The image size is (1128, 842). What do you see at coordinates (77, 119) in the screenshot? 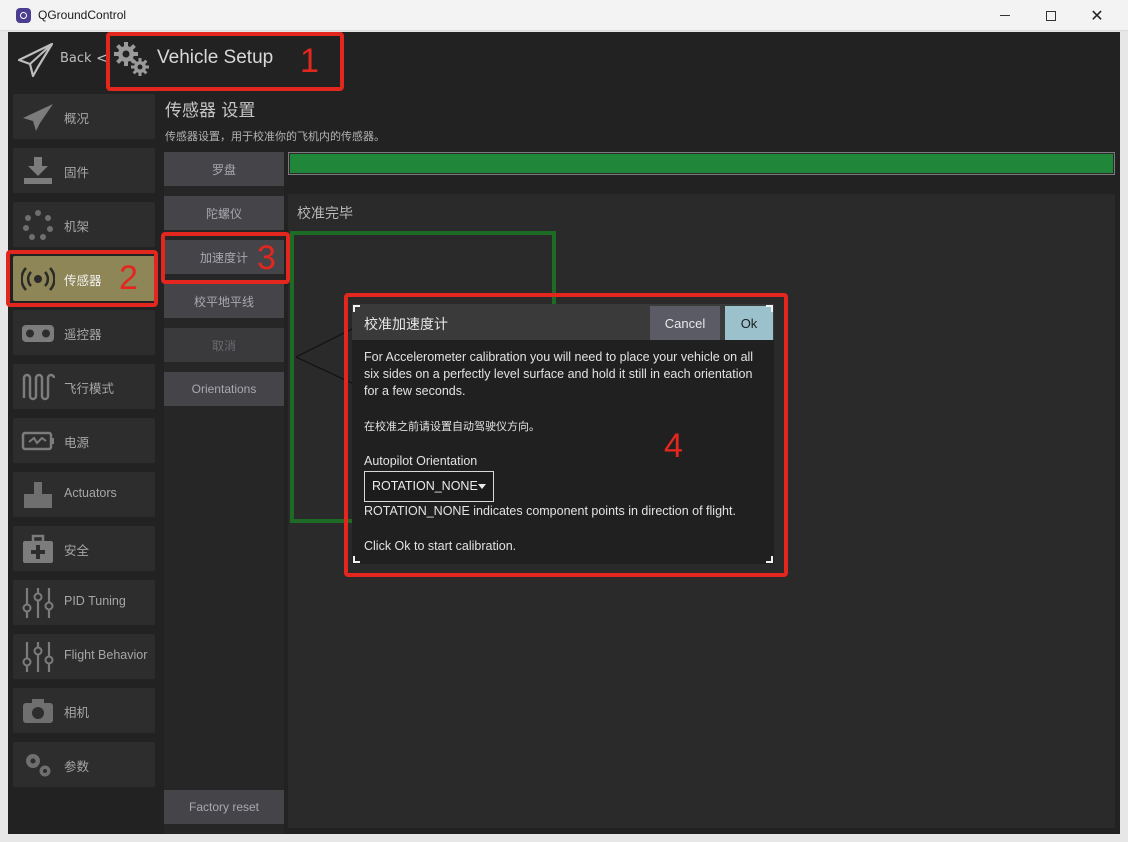
I see `sidebar-item-label: 概况` at bounding box center [77, 119].